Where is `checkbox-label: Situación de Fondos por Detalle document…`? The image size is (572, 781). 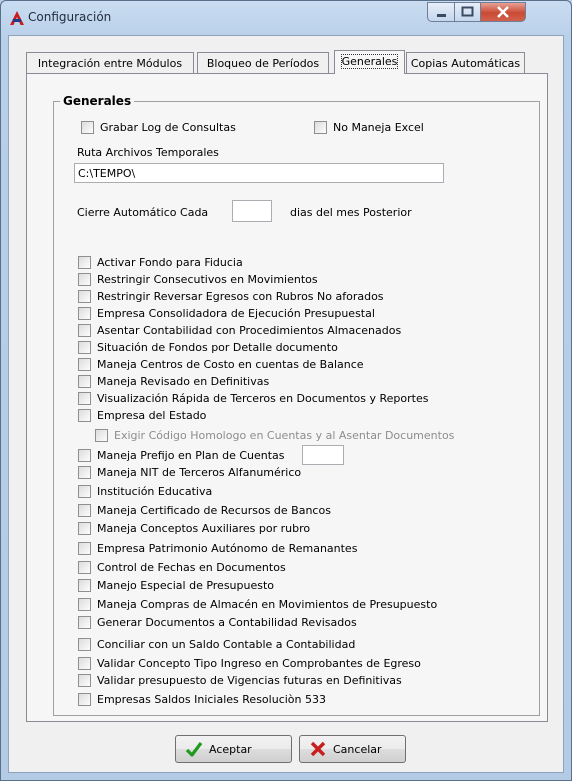
checkbox-label: Situación de Fondos por Detalle document… is located at coordinates (217, 347).